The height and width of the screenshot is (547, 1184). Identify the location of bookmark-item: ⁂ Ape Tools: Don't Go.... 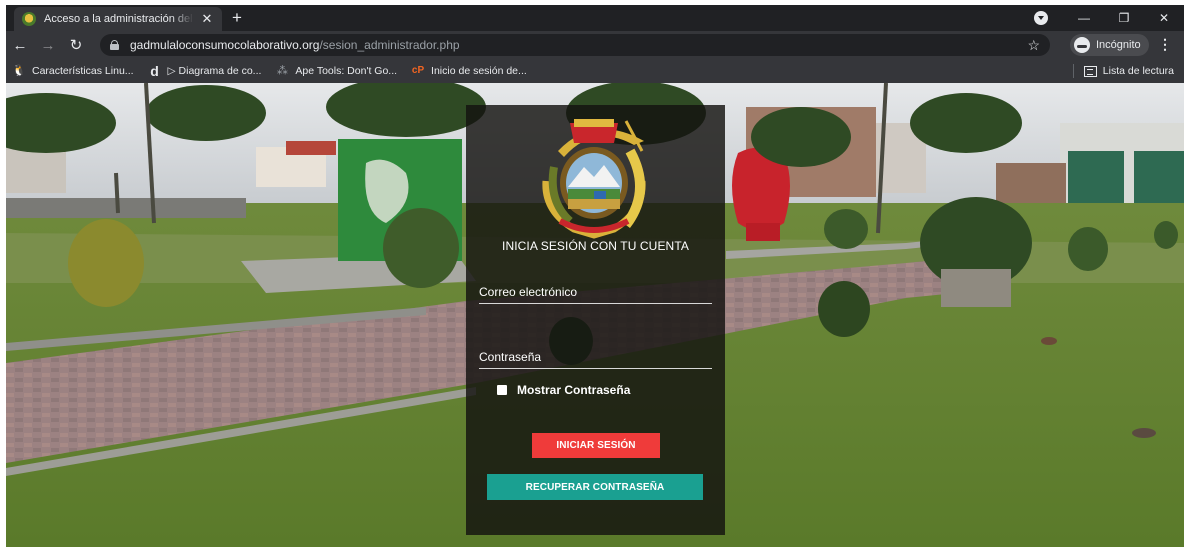
(336, 71).